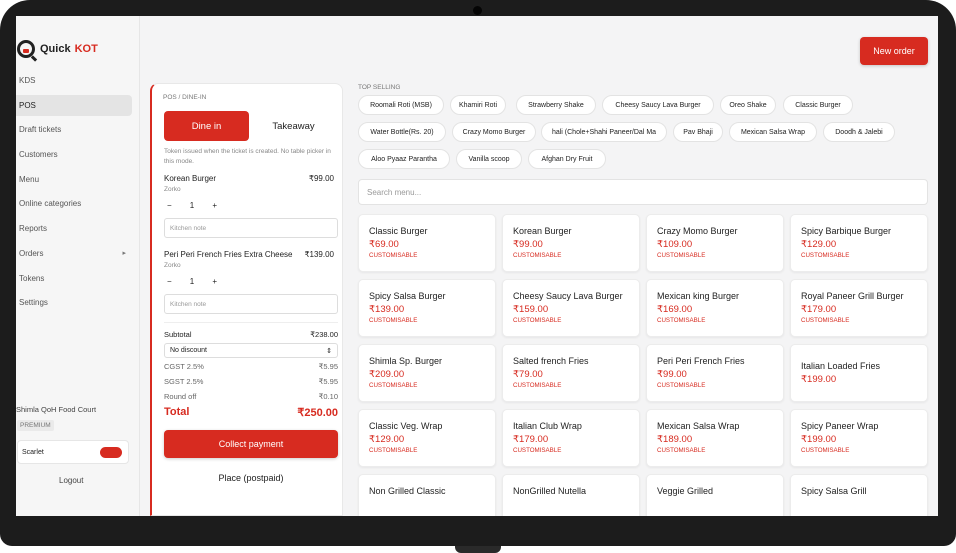  I want to click on collect-payment-button: Collect payment, so click(251, 444).